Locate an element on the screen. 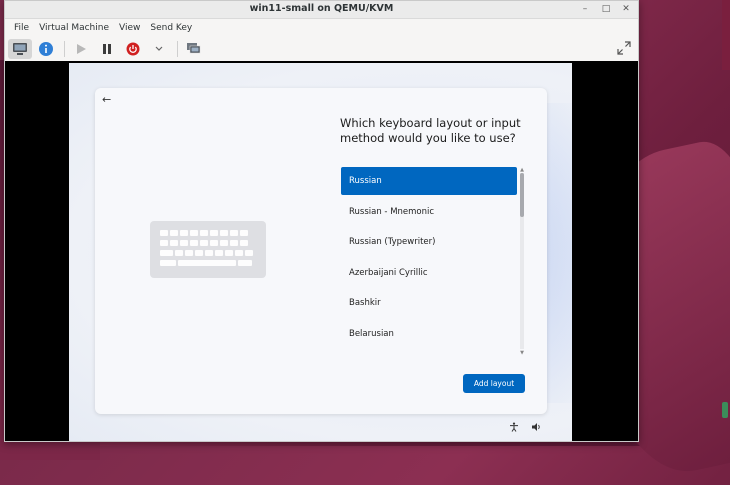 The height and width of the screenshot is (485, 730). run-button is located at coordinates (81, 49).